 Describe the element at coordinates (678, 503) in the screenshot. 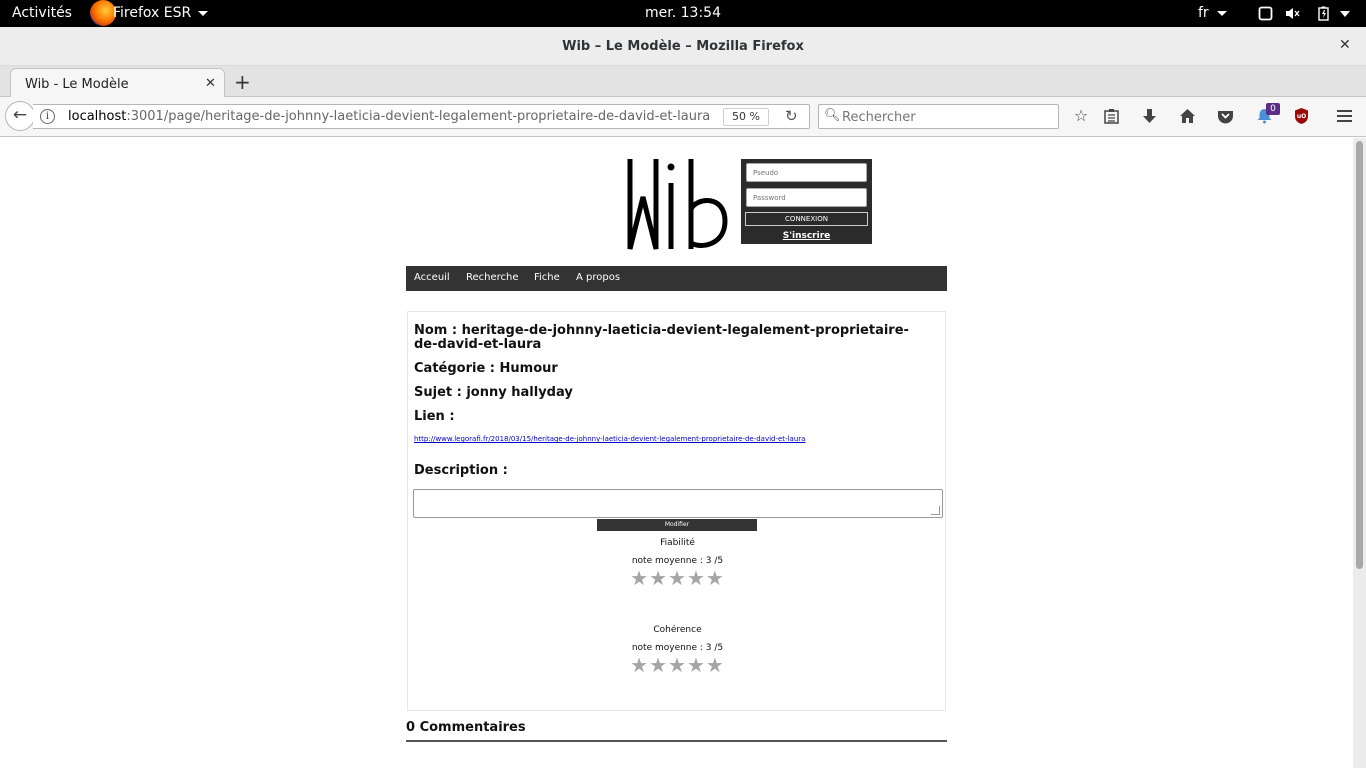

I see `description-textarea` at that location.